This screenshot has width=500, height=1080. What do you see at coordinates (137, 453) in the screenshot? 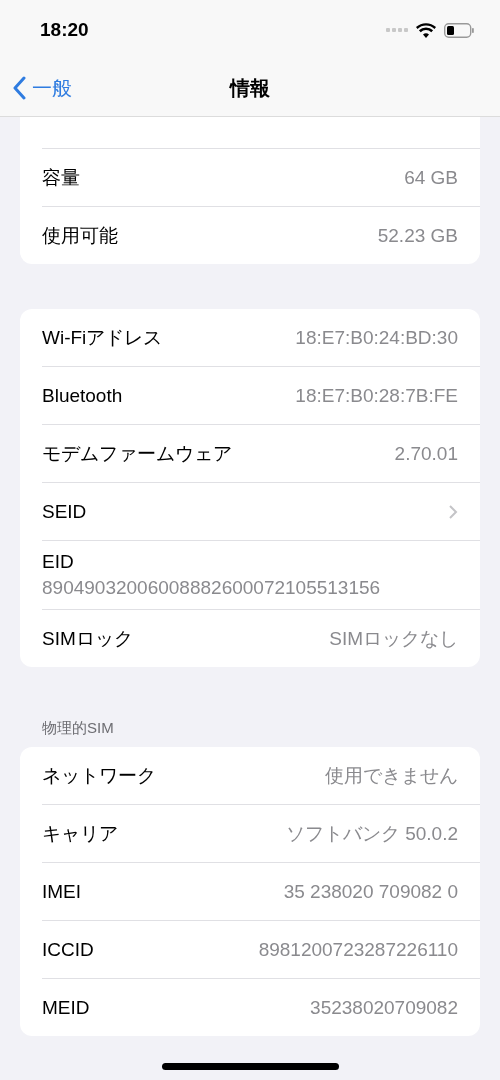
I see `row-label: モデムファームウェア` at bounding box center [137, 453].